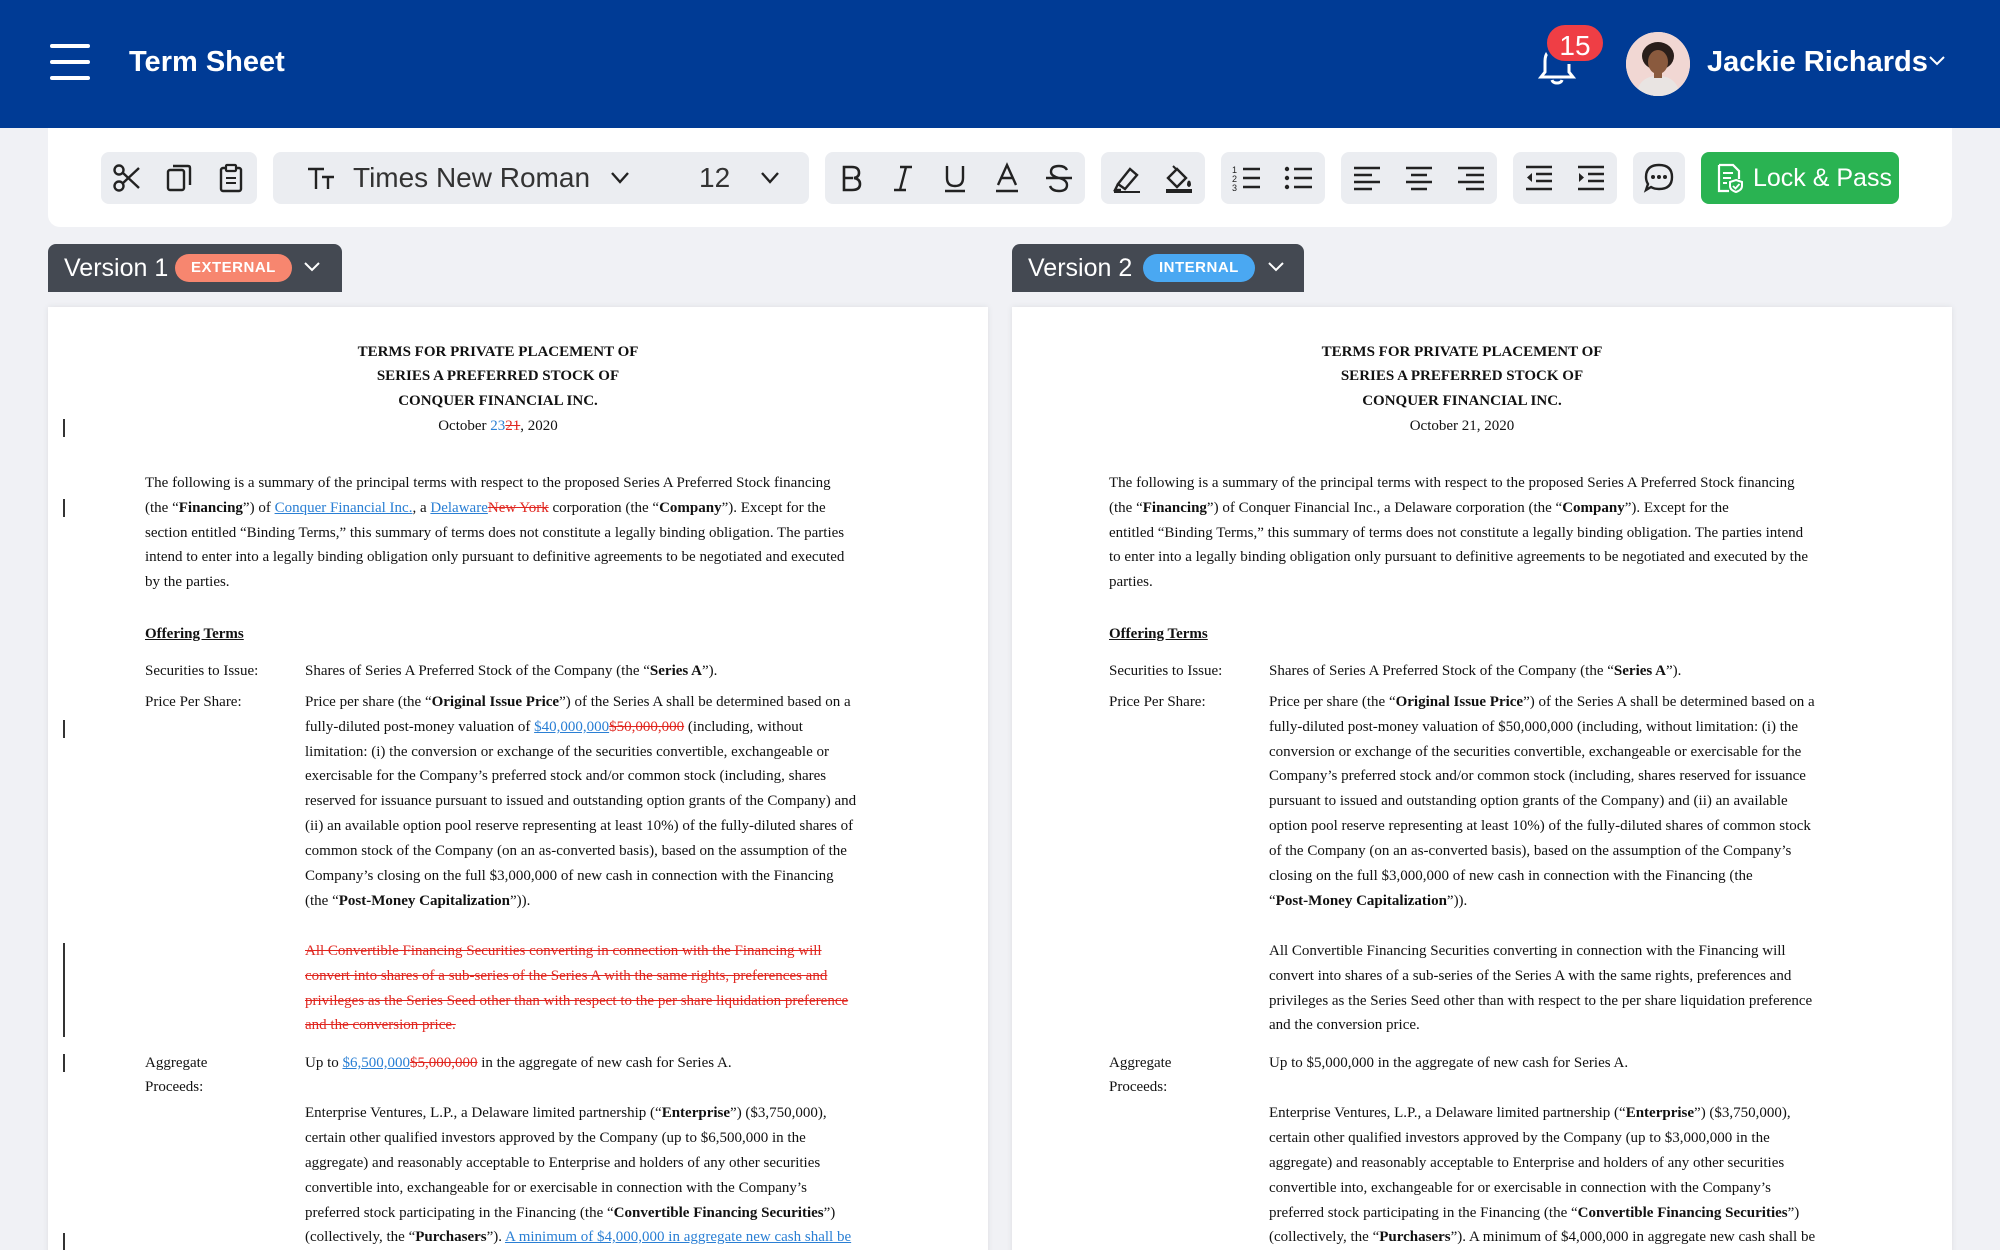  I want to click on fill-bucket-icon, so click(1179, 178).